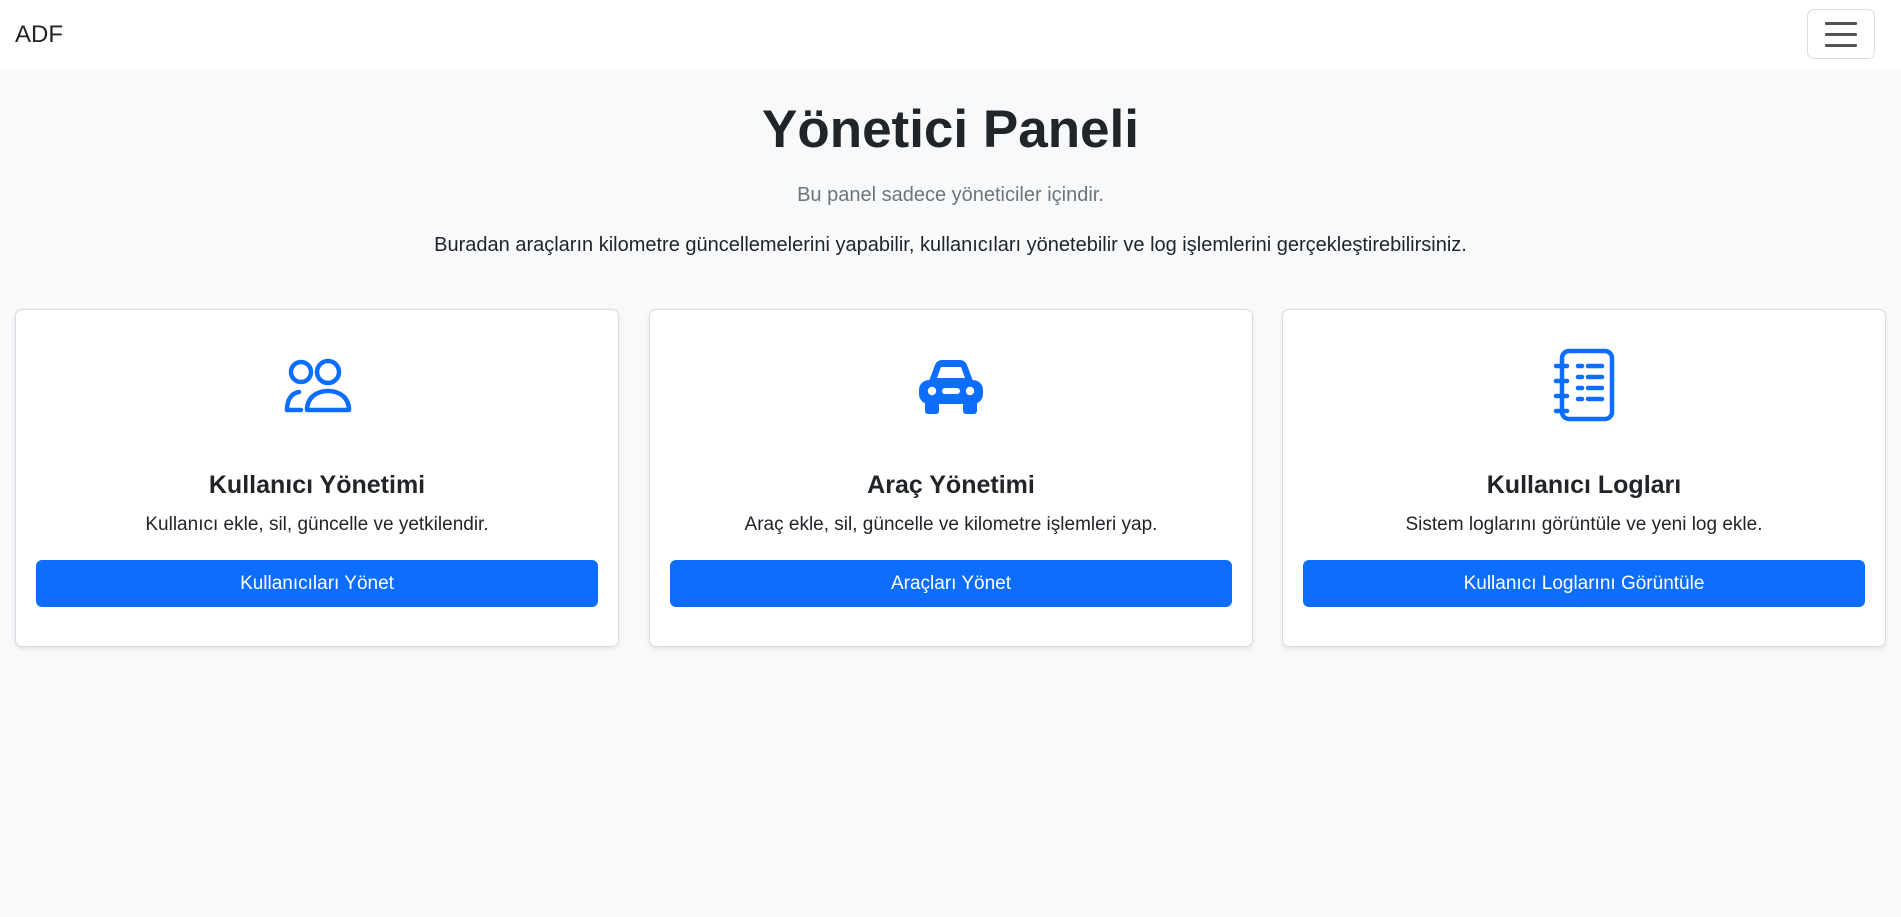 Image resolution: width=1901 pixels, height=917 pixels. I want to click on hamburger-menu-icon, so click(1841, 23).